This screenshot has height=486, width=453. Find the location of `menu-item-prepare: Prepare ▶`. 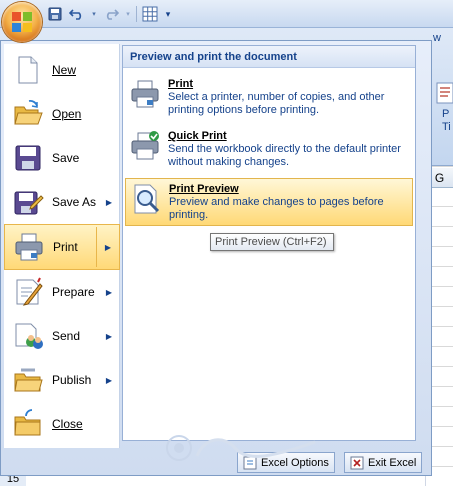

menu-item-prepare: Prepare ▶ is located at coordinates (62, 292).